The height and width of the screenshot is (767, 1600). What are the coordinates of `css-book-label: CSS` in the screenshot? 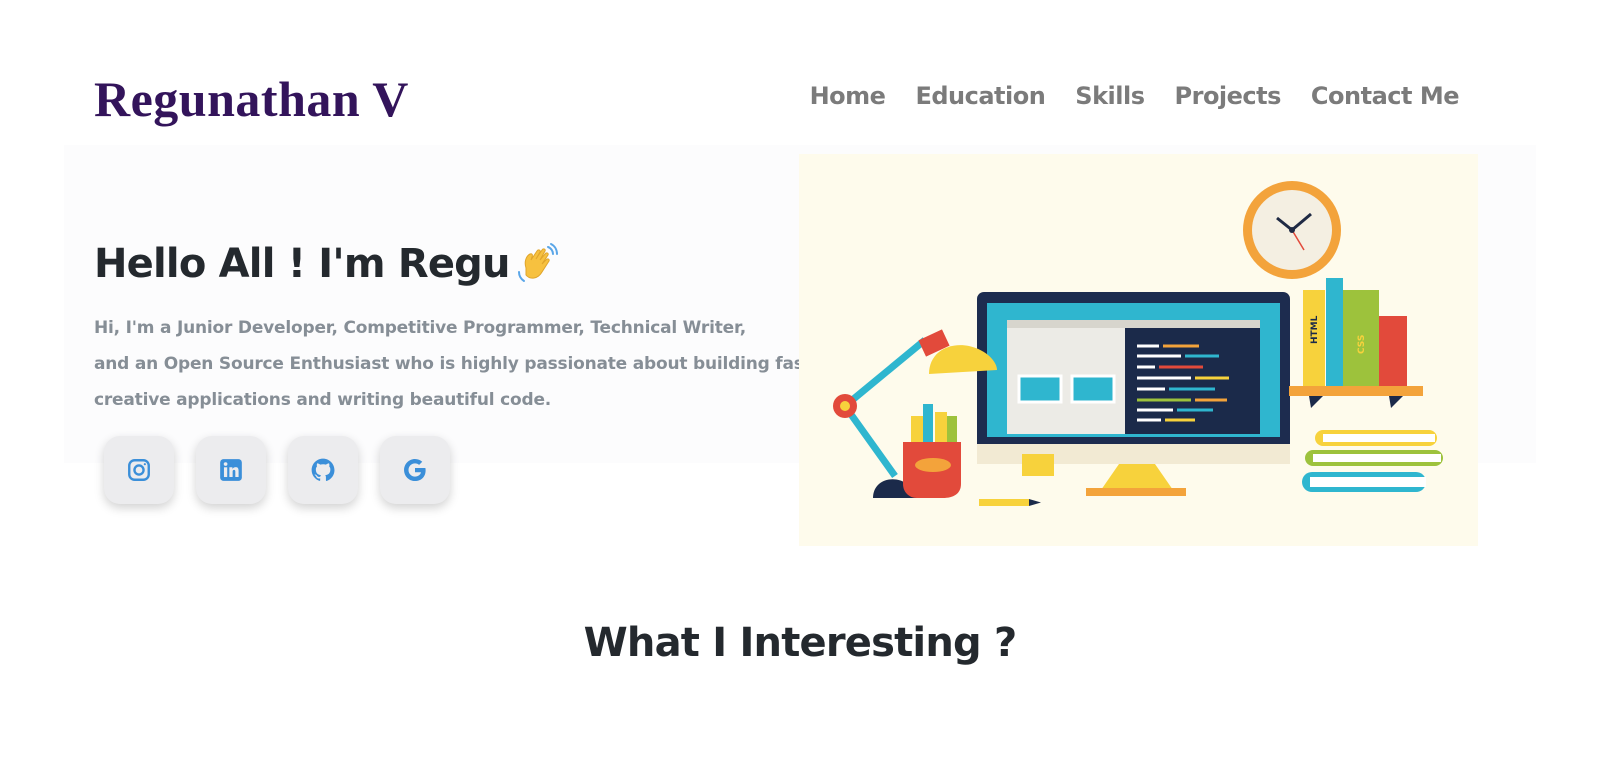 It's located at (1362, 344).